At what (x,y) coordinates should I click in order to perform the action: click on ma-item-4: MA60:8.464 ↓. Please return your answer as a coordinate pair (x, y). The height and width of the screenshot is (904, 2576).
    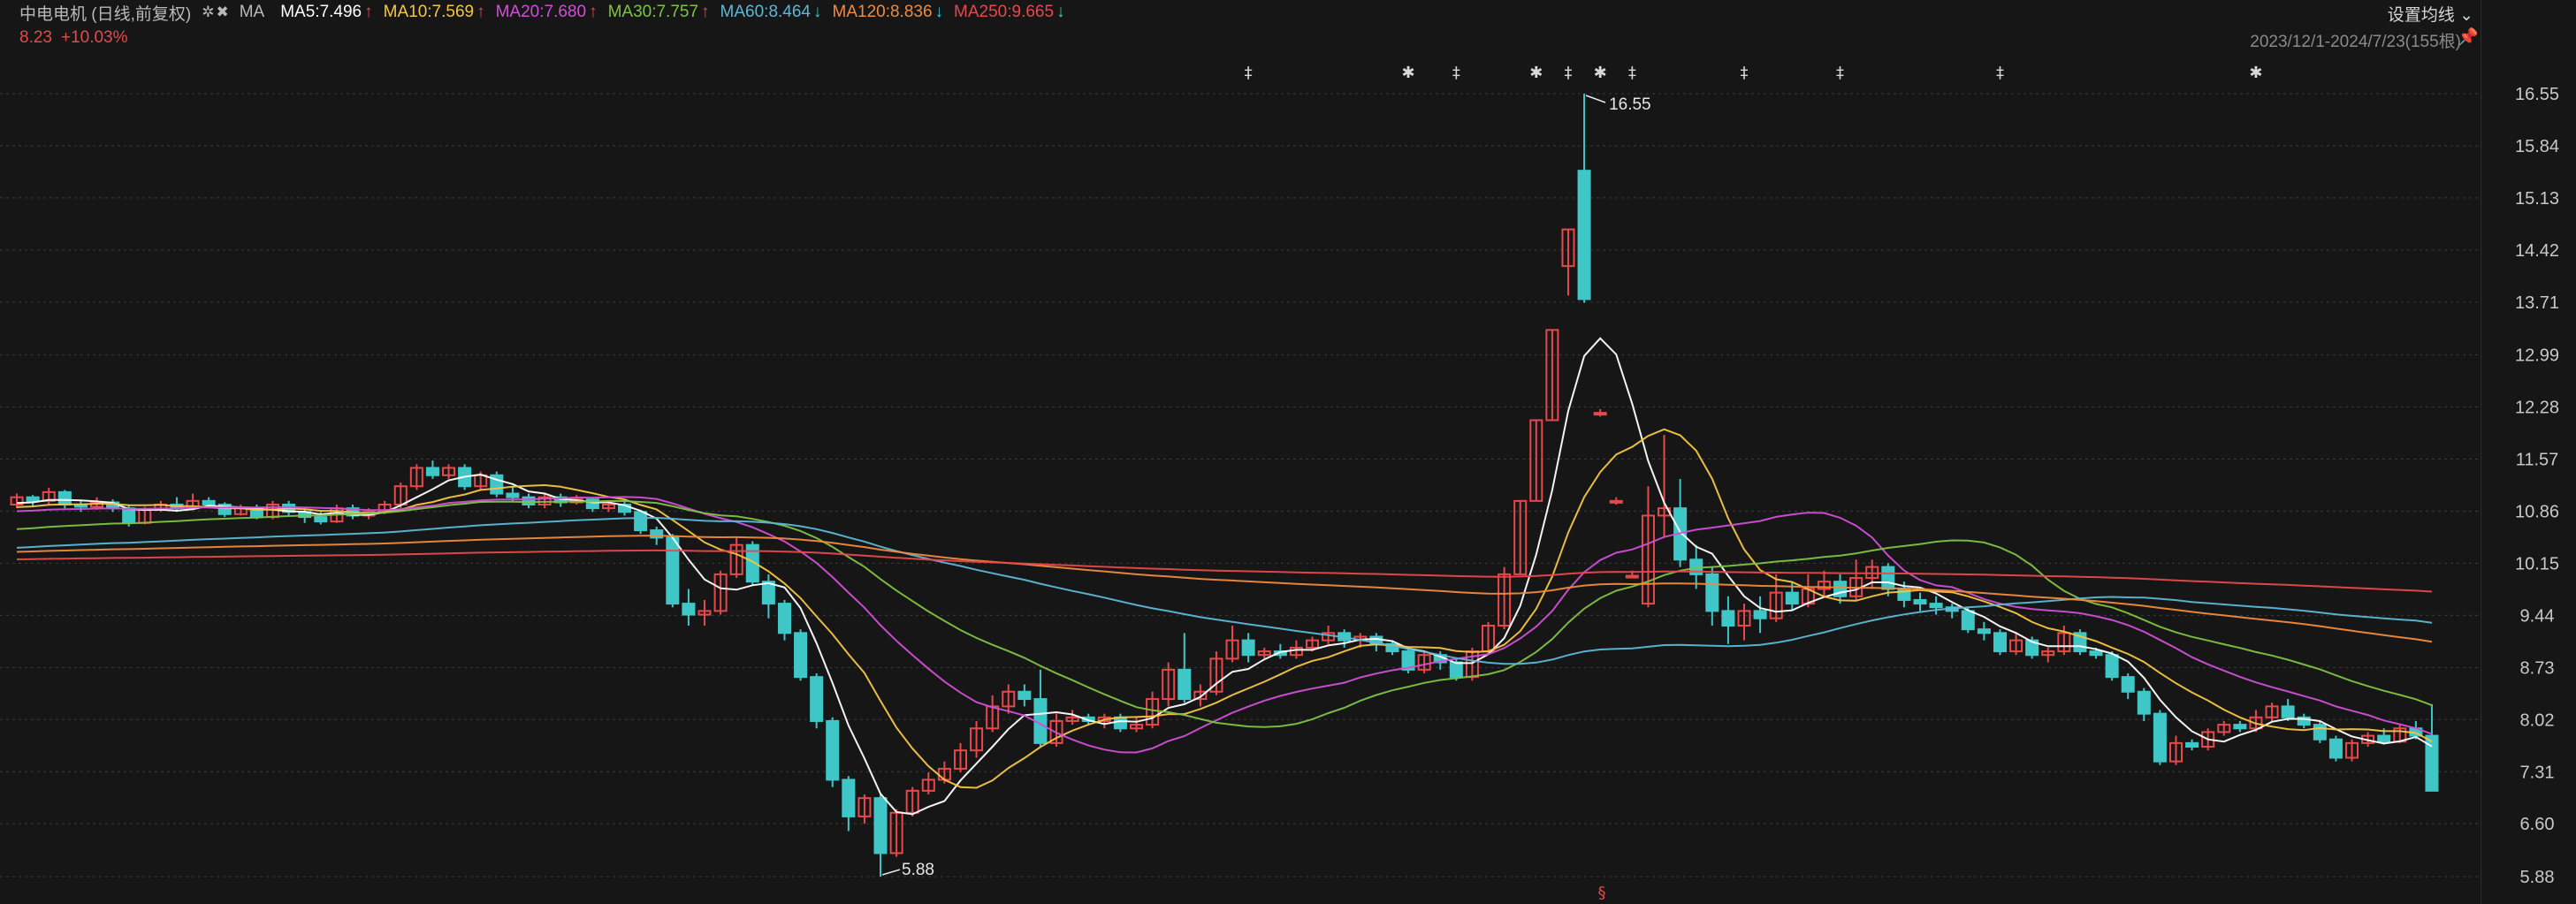
    Looking at the image, I should click on (771, 12).